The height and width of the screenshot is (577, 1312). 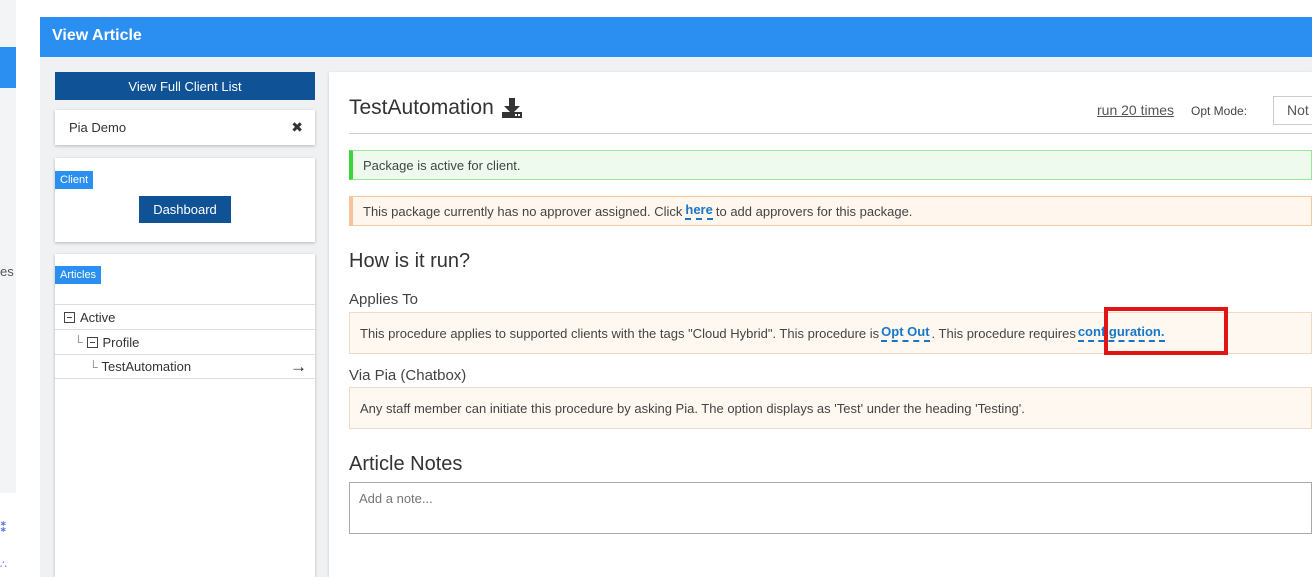 What do you see at coordinates (185, 86) in the screenshot?
I see `view-full-client-list-button: View Full Client List` at bounding box center [185, 86].